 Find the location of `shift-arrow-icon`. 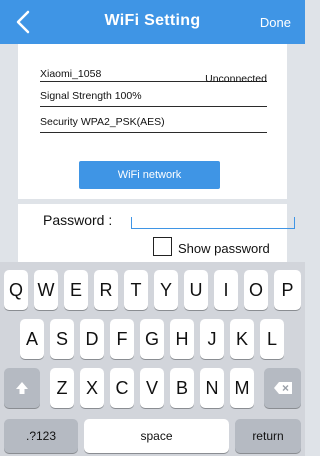

shift-arrow-icon is located at coordinates (22, 388).